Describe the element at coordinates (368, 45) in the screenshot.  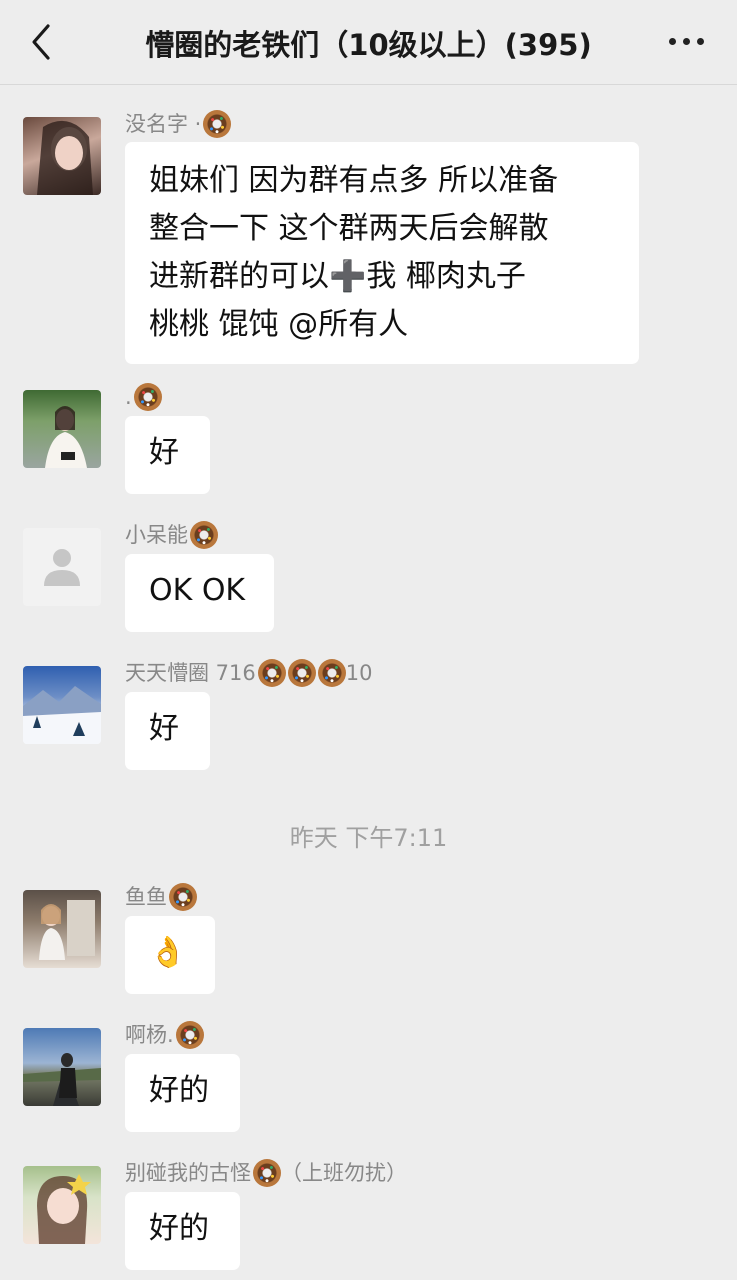
I see `chat-title: 懵圈的老铁们（10级以上）(395)` at that location.